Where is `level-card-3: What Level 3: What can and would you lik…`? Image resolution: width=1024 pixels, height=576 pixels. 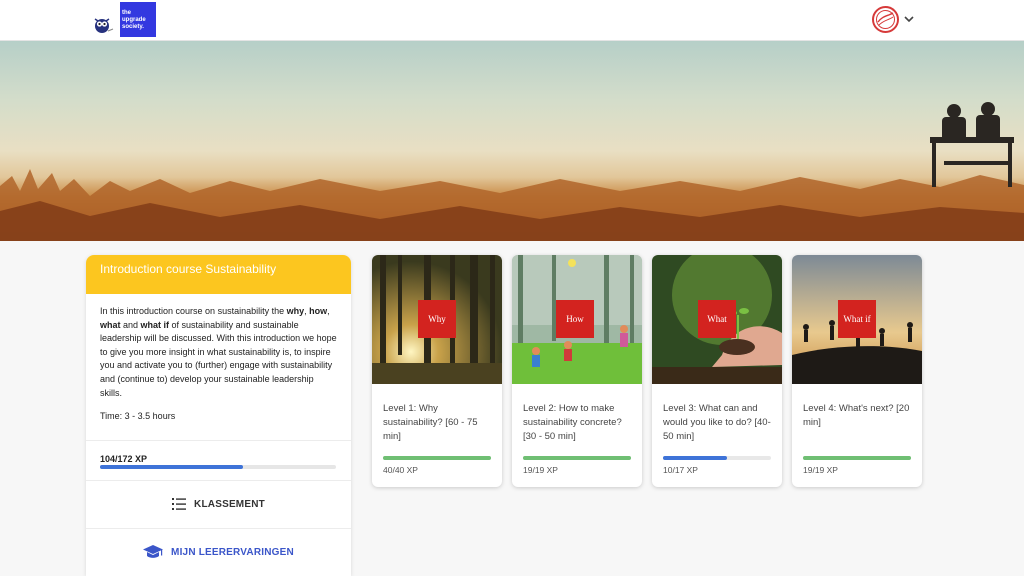
level-card-3: What Level 3: What can and would you lik… is located at coordinates (717, 371).